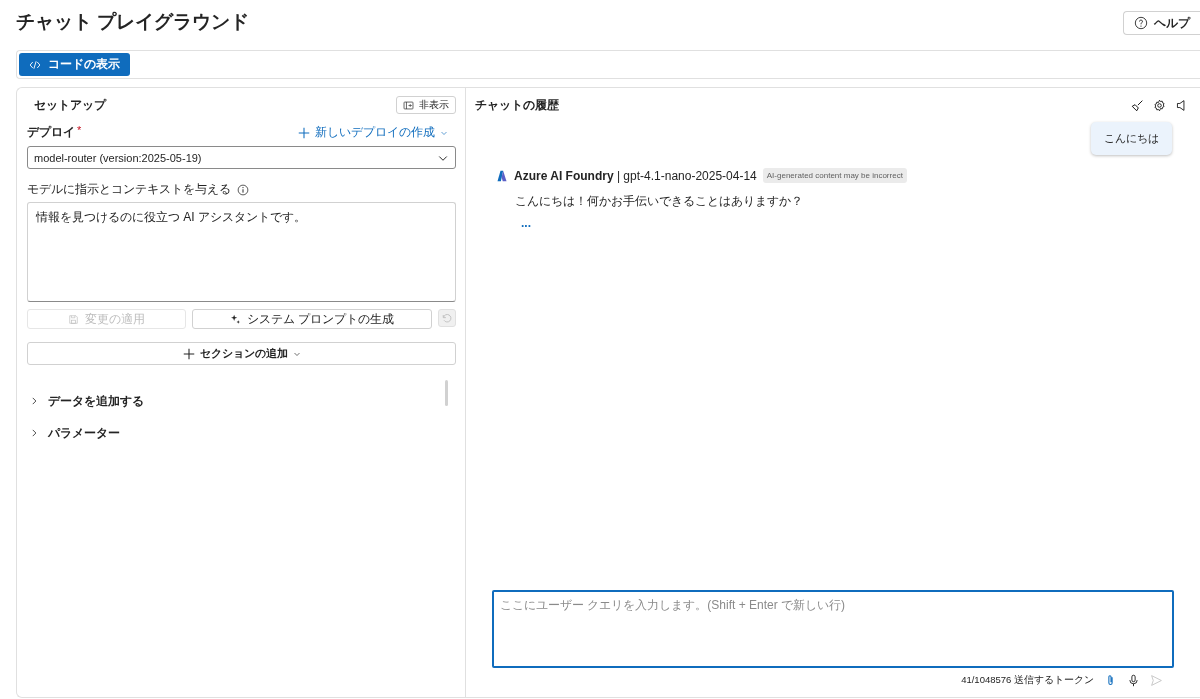 The image size is (1200, 699). I want to click on sparkle-icon, so click(235, 319).